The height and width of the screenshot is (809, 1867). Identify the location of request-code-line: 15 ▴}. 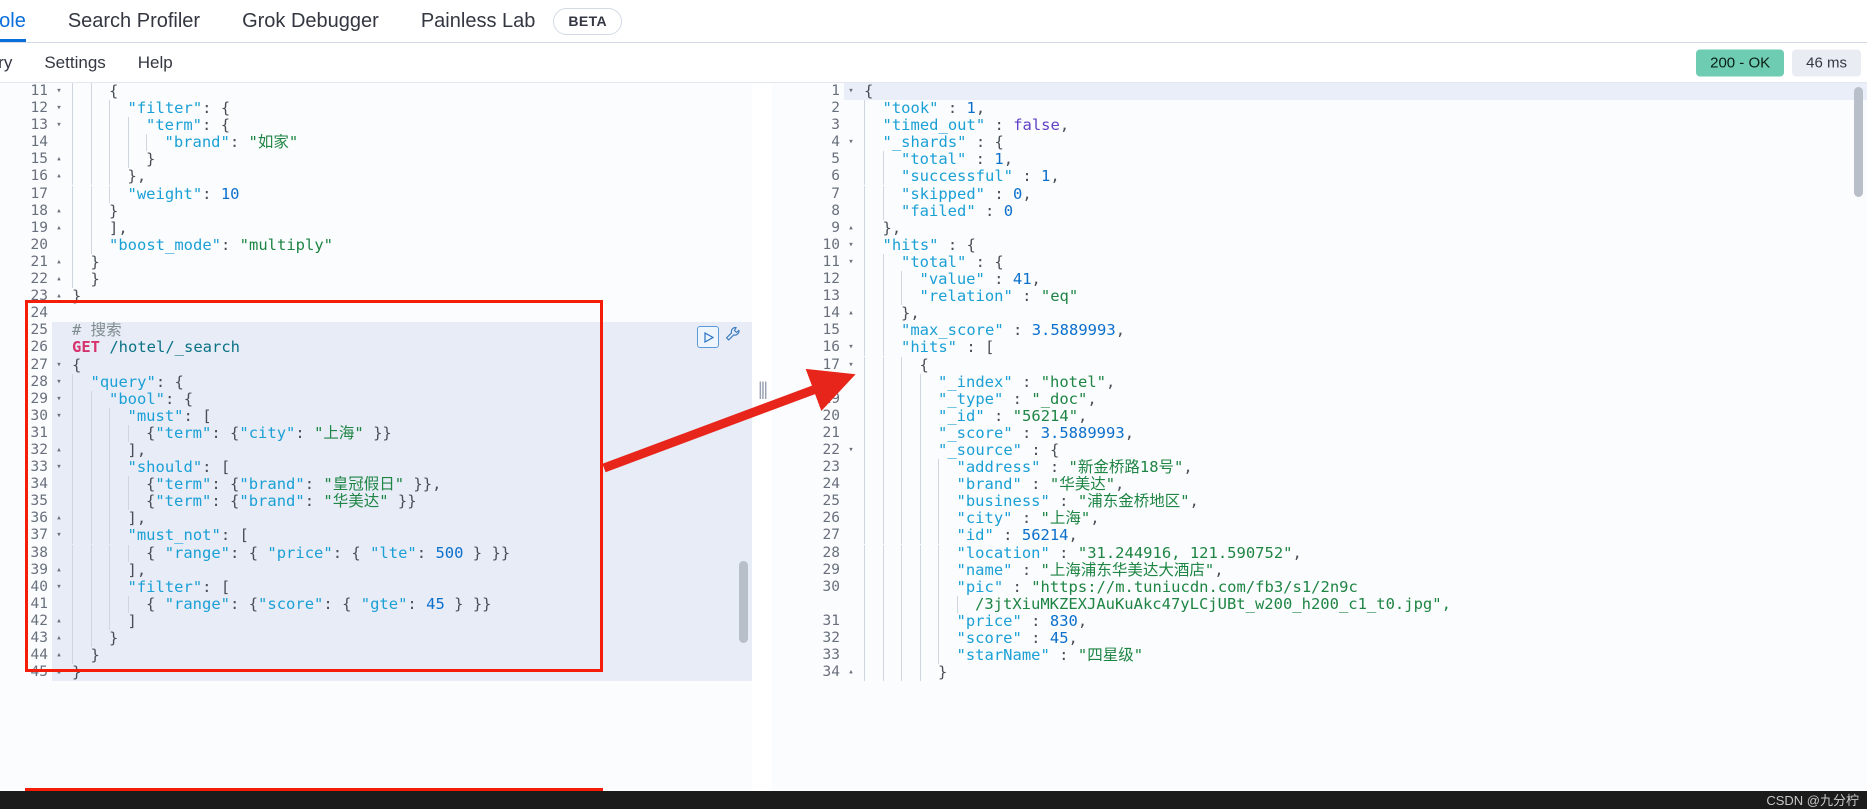
(376, 160).